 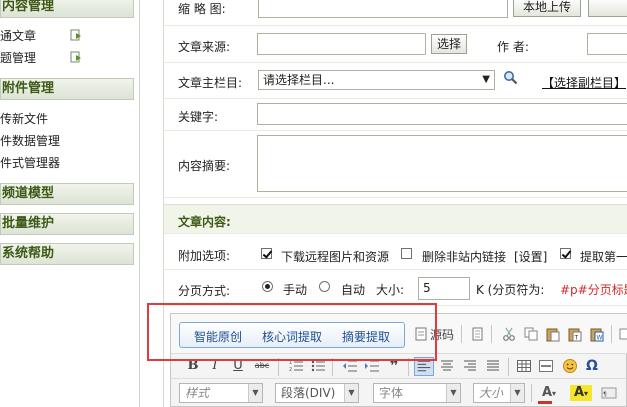 I want to click on paste-word-icon: W, so click(x=597, y=334).